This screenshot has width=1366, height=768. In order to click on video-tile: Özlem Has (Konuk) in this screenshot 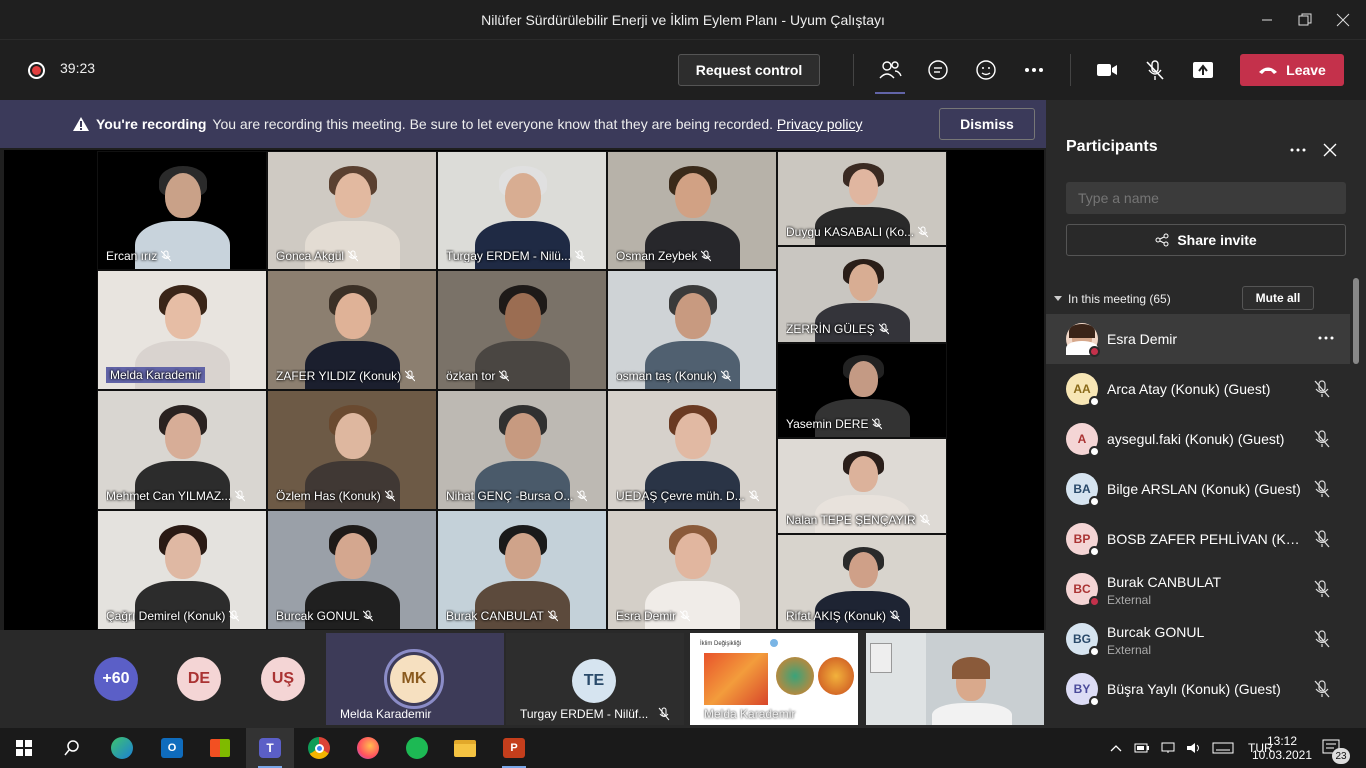, I will do `click(352, 450)`.